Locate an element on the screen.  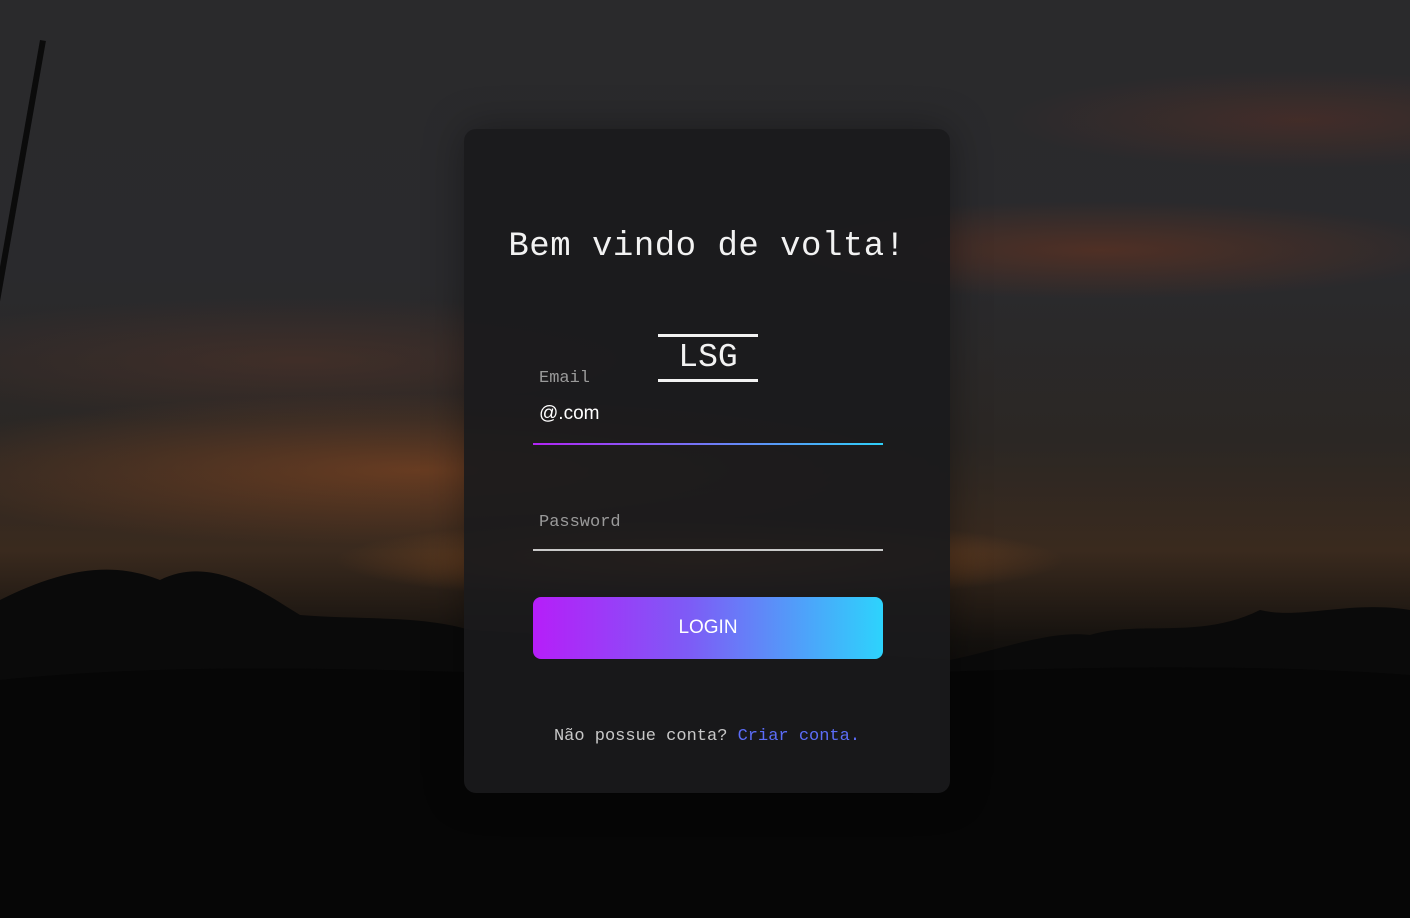
login-button: LOGIN is located at coordinates (708, 628).